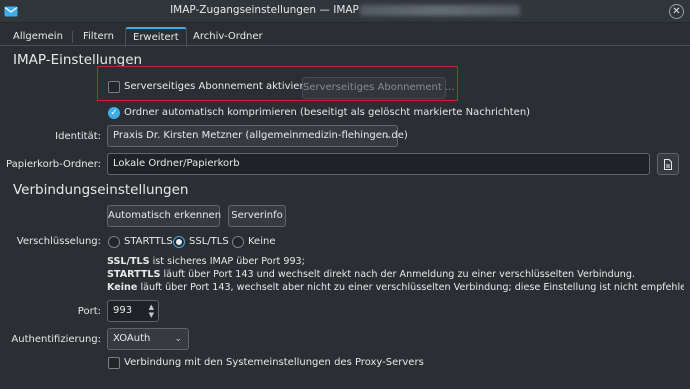 The image size is (690, 389). I want to click on encryption-ssltls-label: SSL/TLS, so click(209, 241).